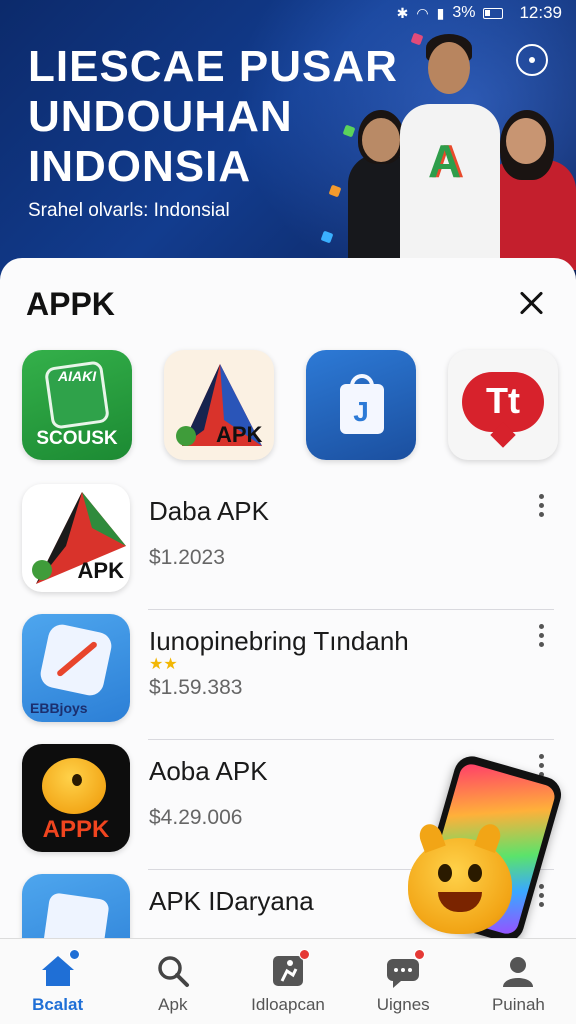 The image size is (576, 1024). What do you see at coordinates (59, 708) in the screenshot?
I see `thumb-label: EBBjoys` at bounding box center [59, 708].